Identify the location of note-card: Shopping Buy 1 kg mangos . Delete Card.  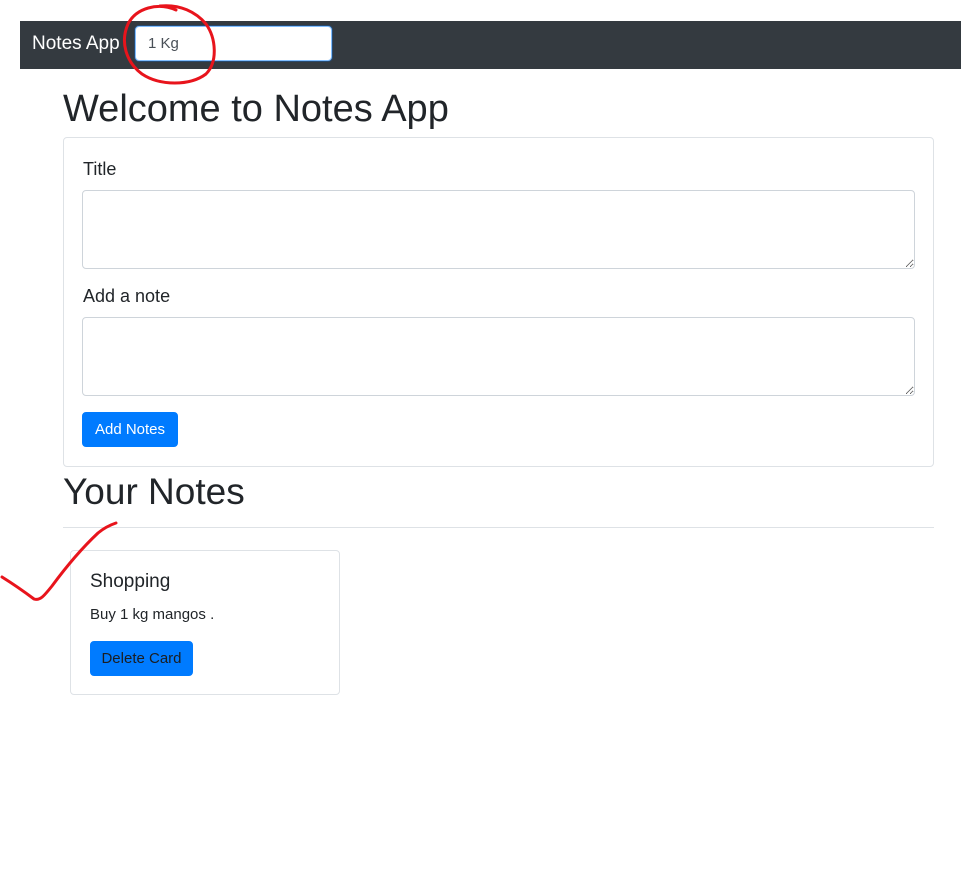
(205, 622).